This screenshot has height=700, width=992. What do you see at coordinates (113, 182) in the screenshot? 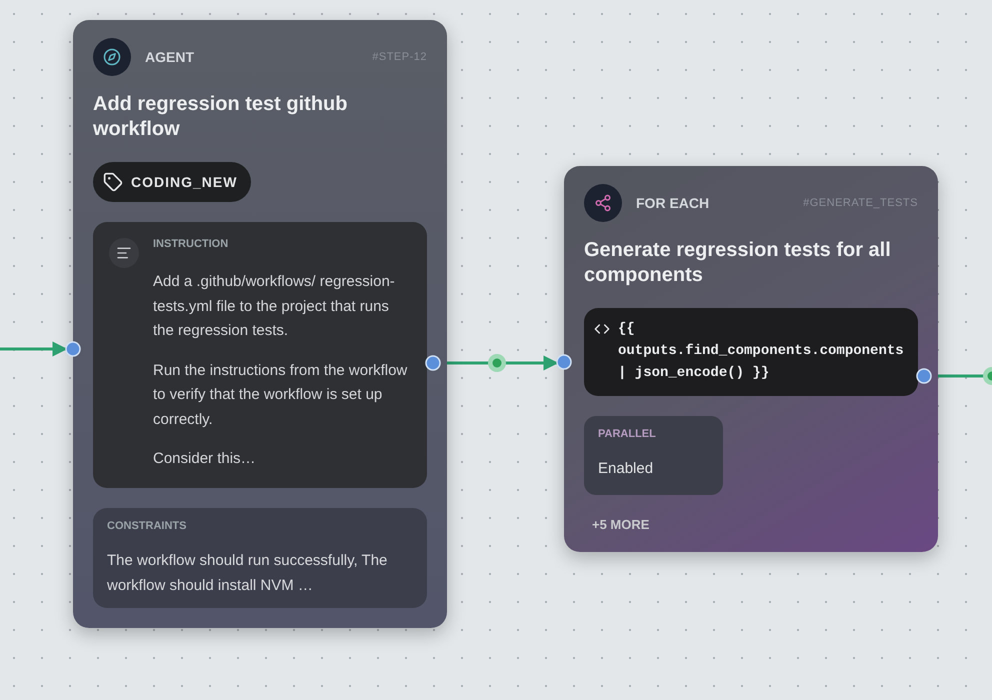
I see `tag-icon` at bounding box center [113, 182].